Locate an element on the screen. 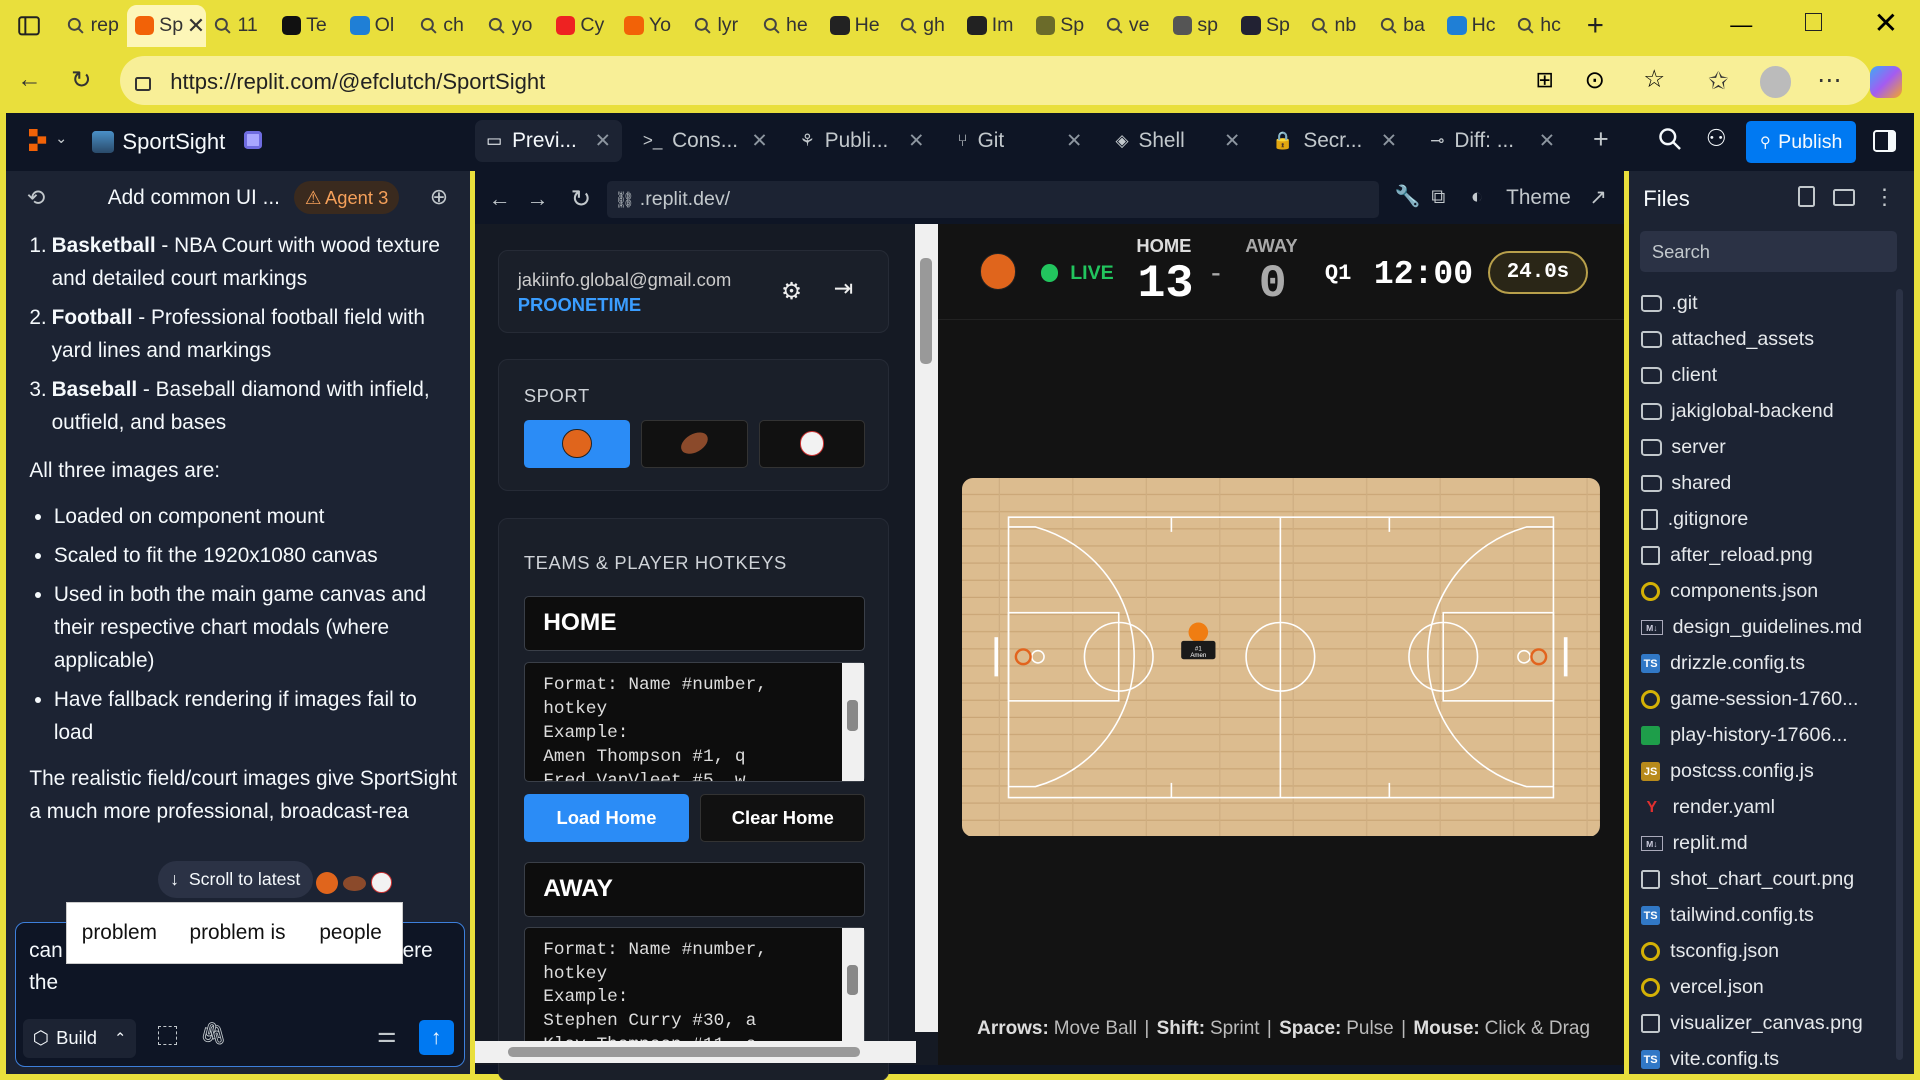 The width and height of the screenshot is (1920, 1080). home-team-input: HOME is located at coordinates (694, 624).